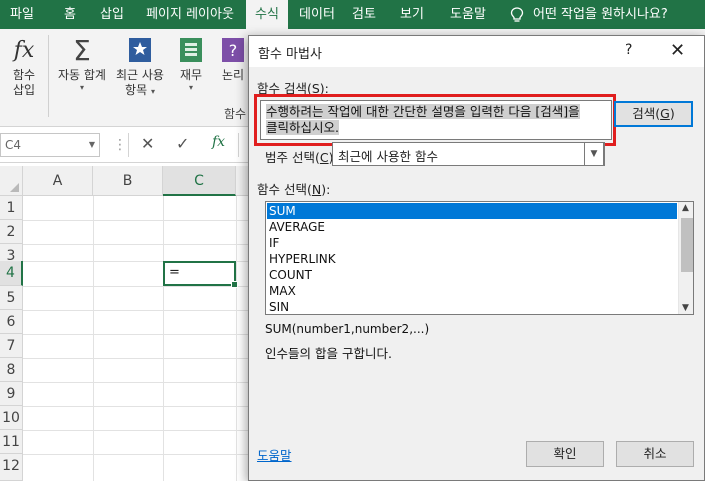  I want to click on function-library-group-label: 함수, so click(235, 114).